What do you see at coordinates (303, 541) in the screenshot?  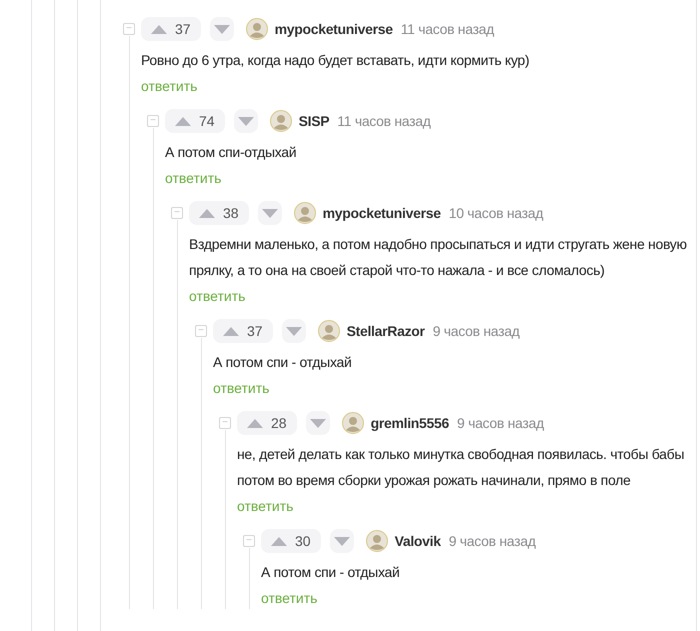 I see `vote-count: 30` at bounding box center [303, 541].